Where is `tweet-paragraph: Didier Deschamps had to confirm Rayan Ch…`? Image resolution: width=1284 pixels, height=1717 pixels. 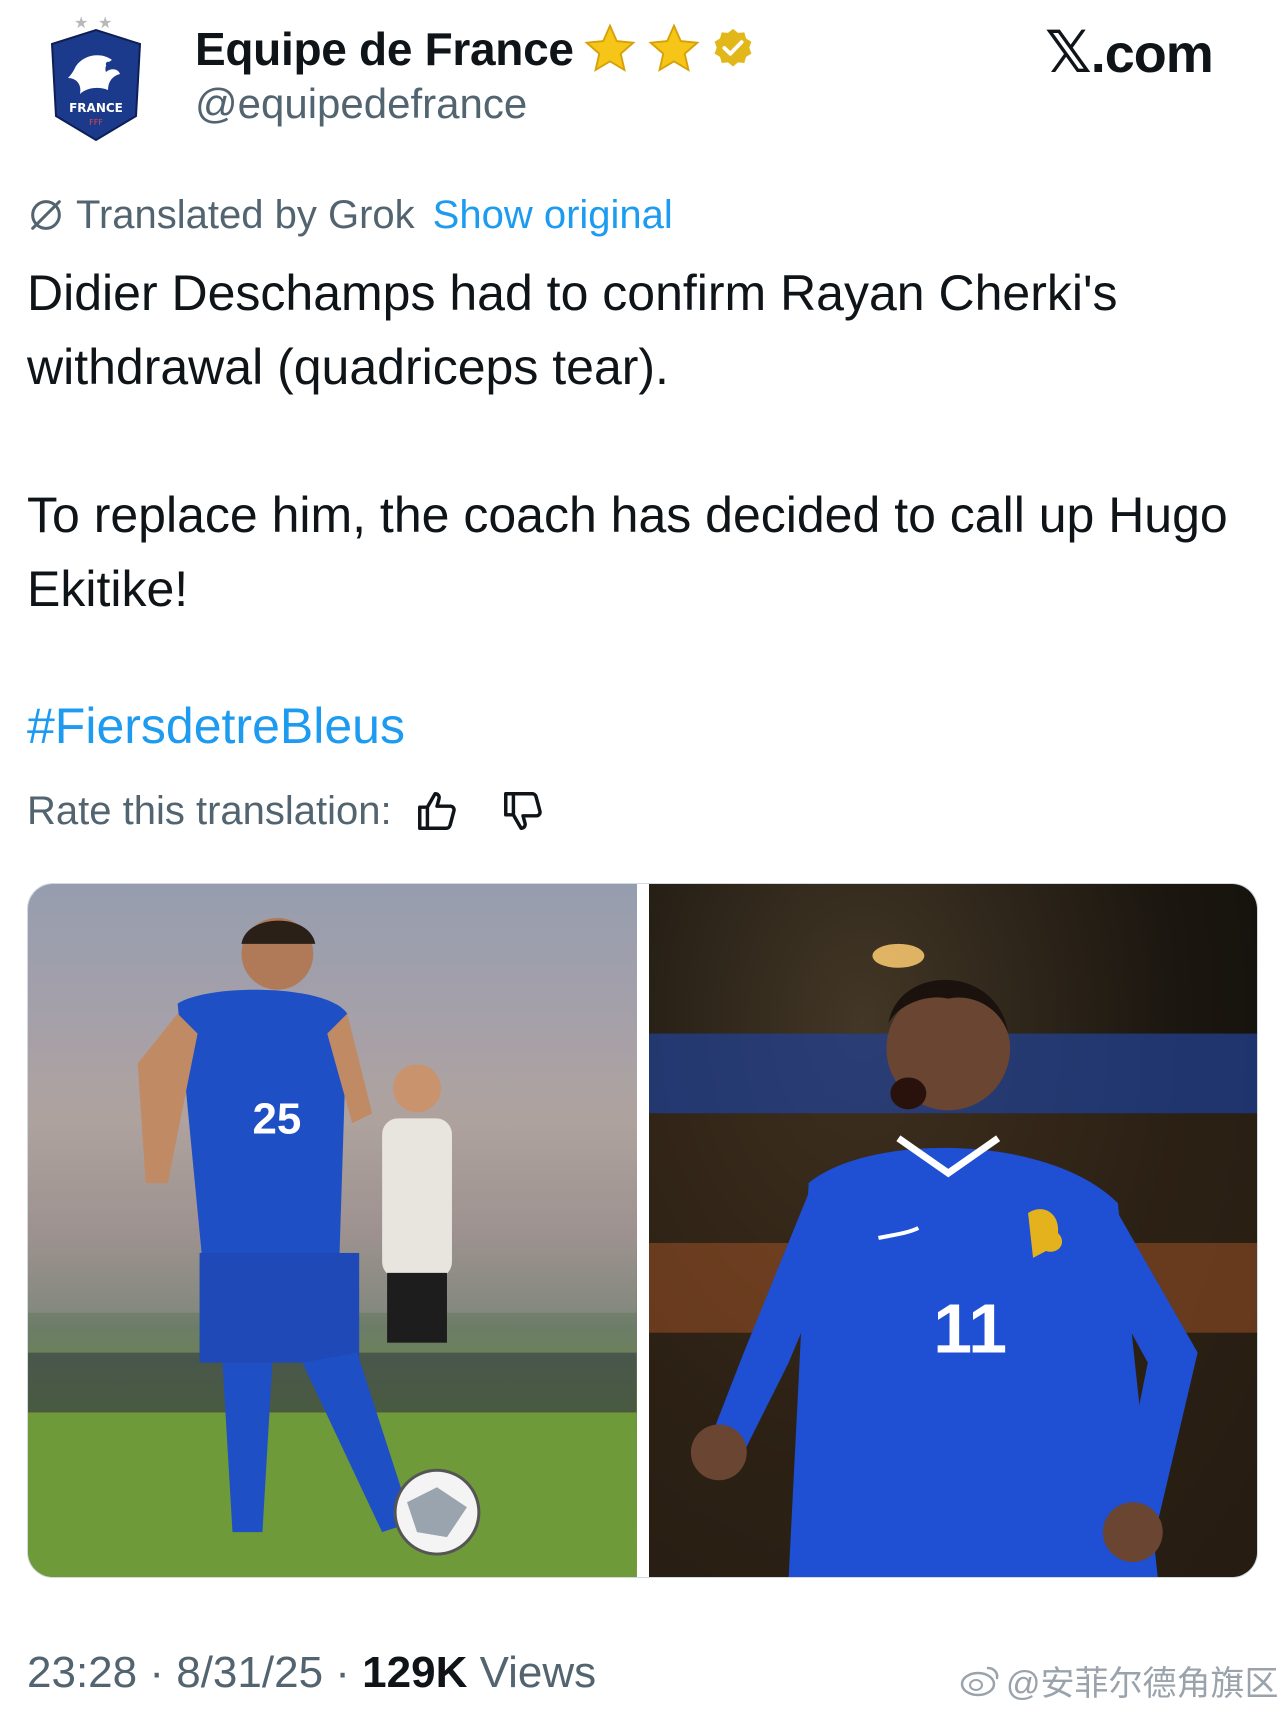
tweet-paragraph: Didier Deschamps had to confirm Rayan Ch… is located at coordinates (572, 330).